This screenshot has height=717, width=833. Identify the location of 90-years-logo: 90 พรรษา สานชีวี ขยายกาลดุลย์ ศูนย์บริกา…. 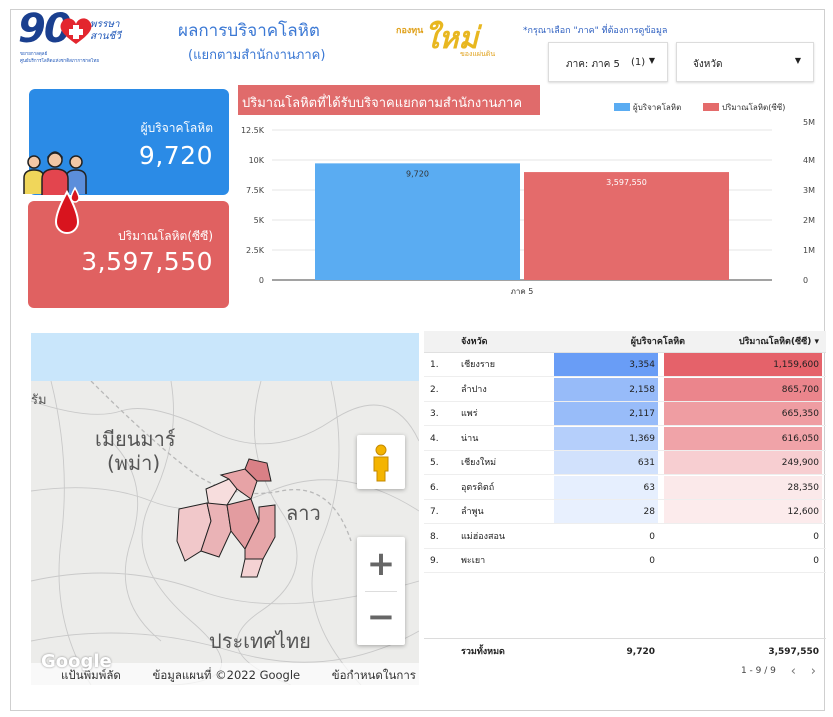
(78, 38).